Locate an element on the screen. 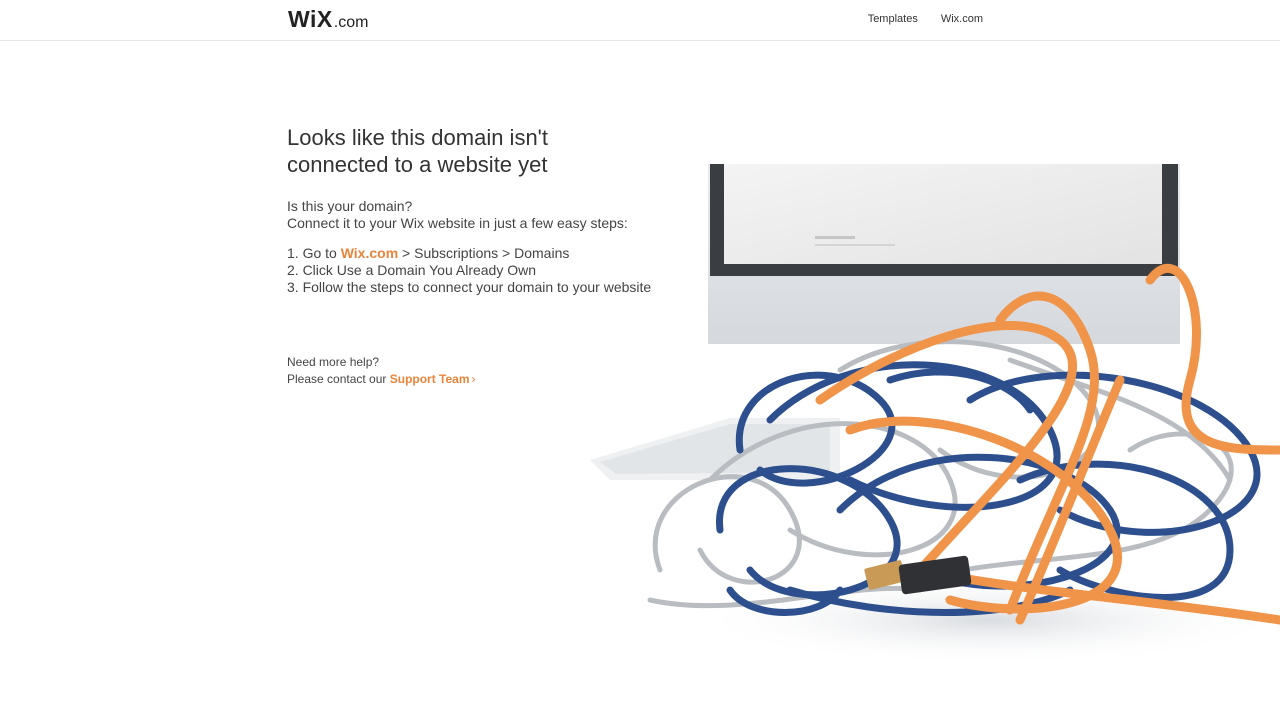 The width and height of the screenshot is (1280, 720). monitor-shape is located at coordinates (944, 254).